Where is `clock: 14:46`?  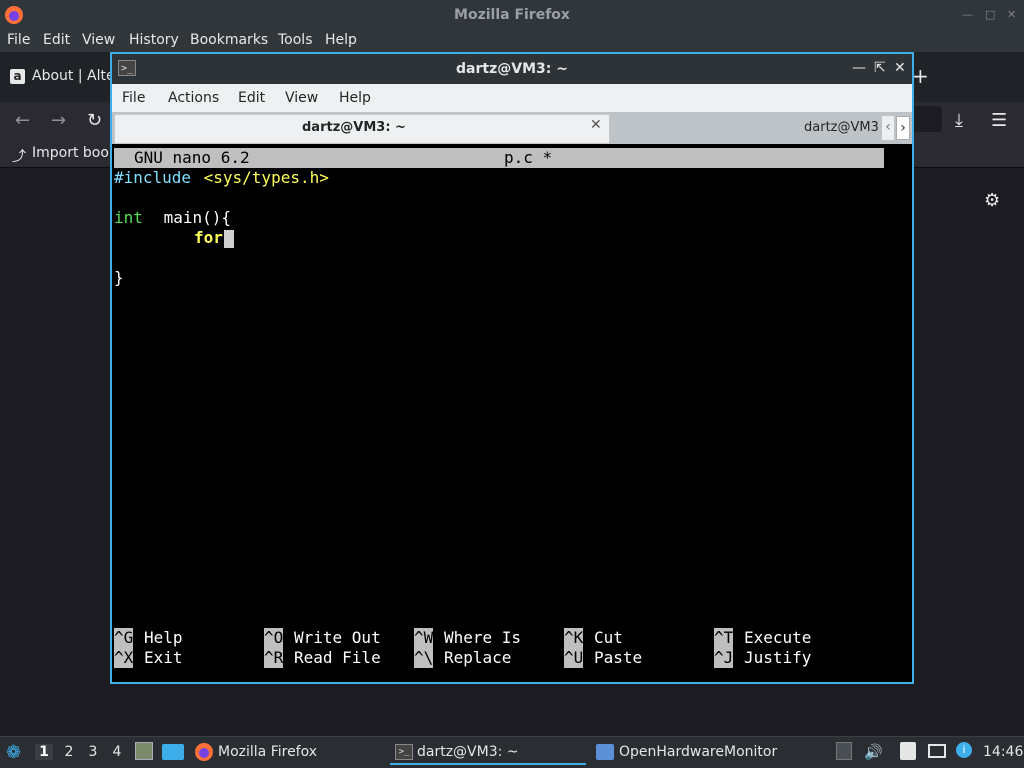
clock: 14:46 is located at coordinates (1003, 752).